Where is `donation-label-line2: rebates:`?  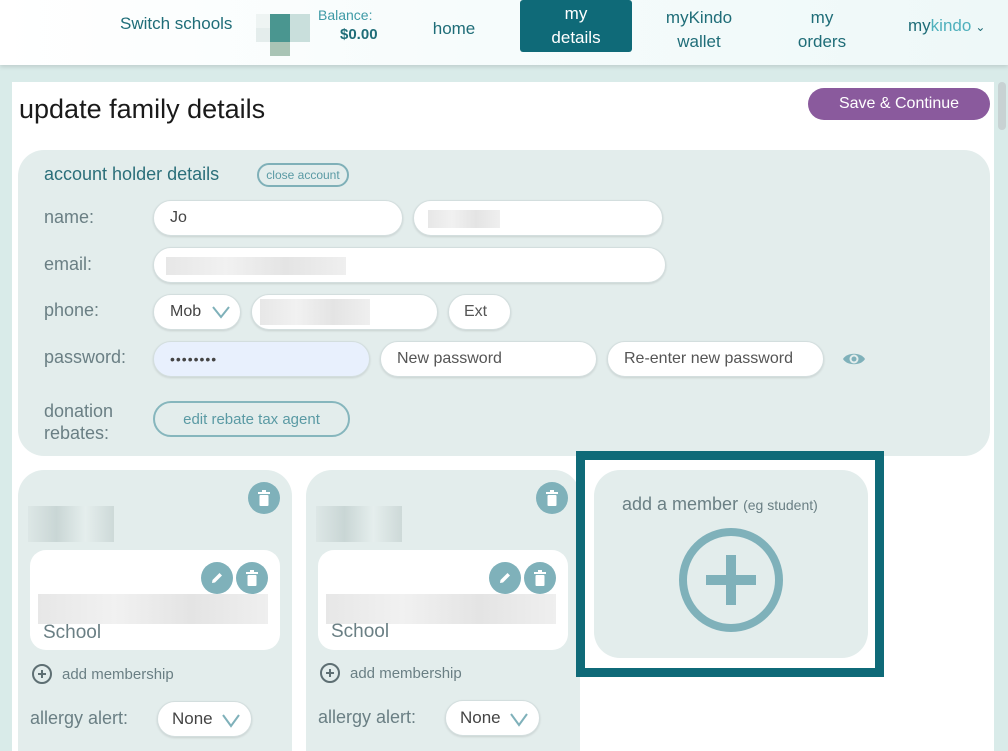 donation-label-line2: rebates: is located at coordinates (77, 433).